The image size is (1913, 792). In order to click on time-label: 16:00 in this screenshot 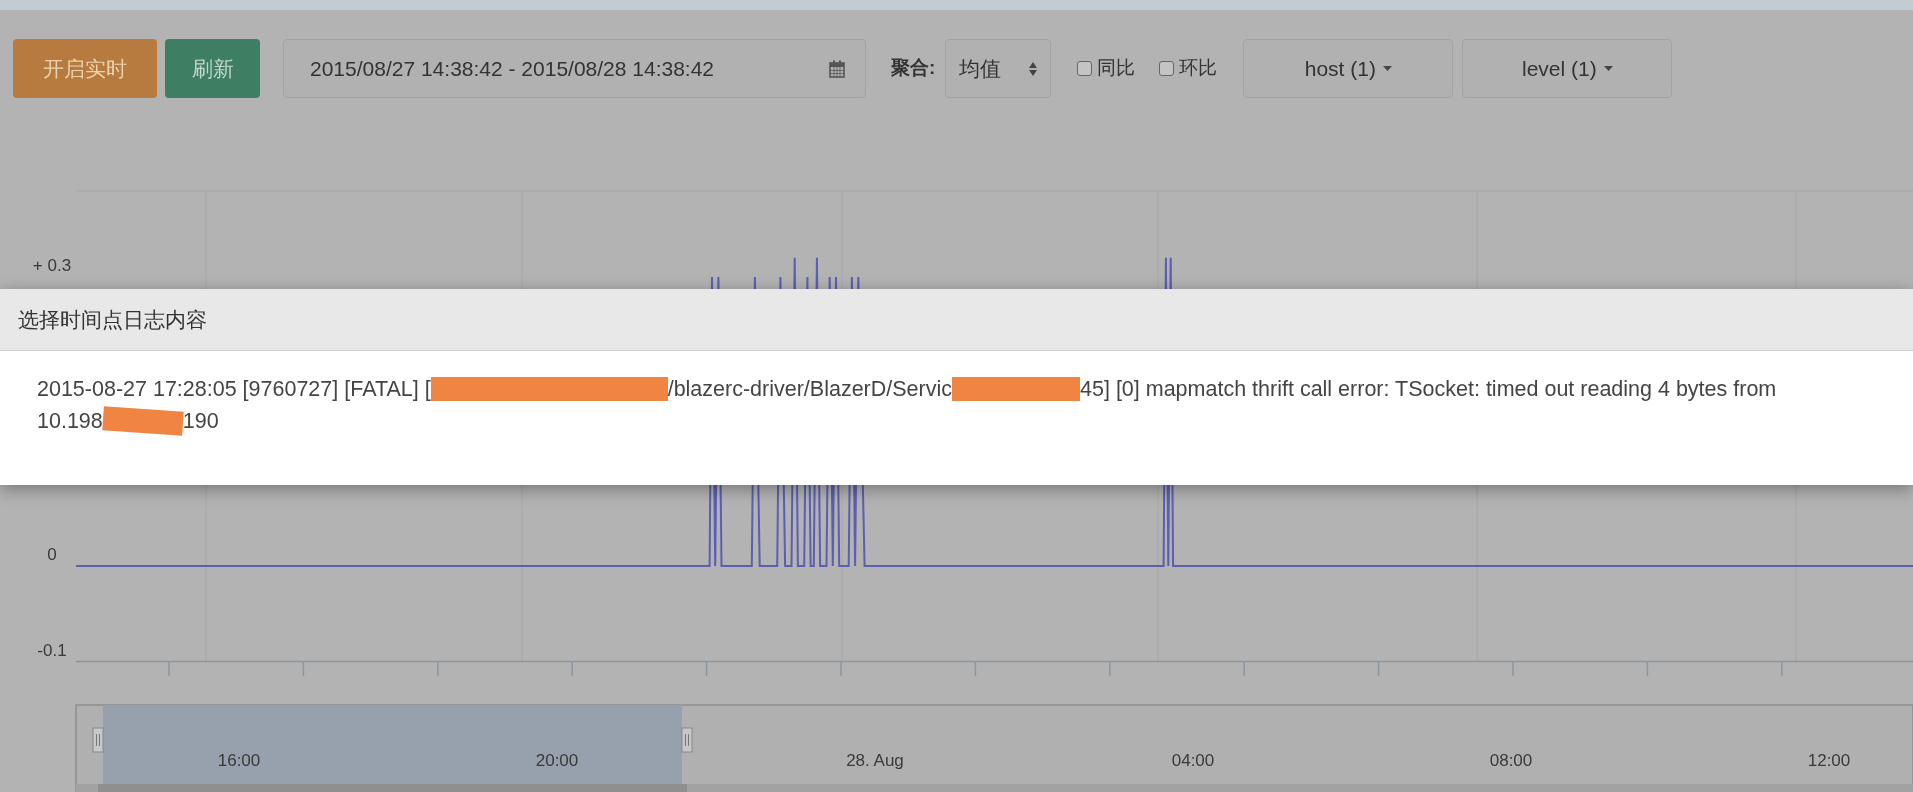, I will do `click(239, 760)`.